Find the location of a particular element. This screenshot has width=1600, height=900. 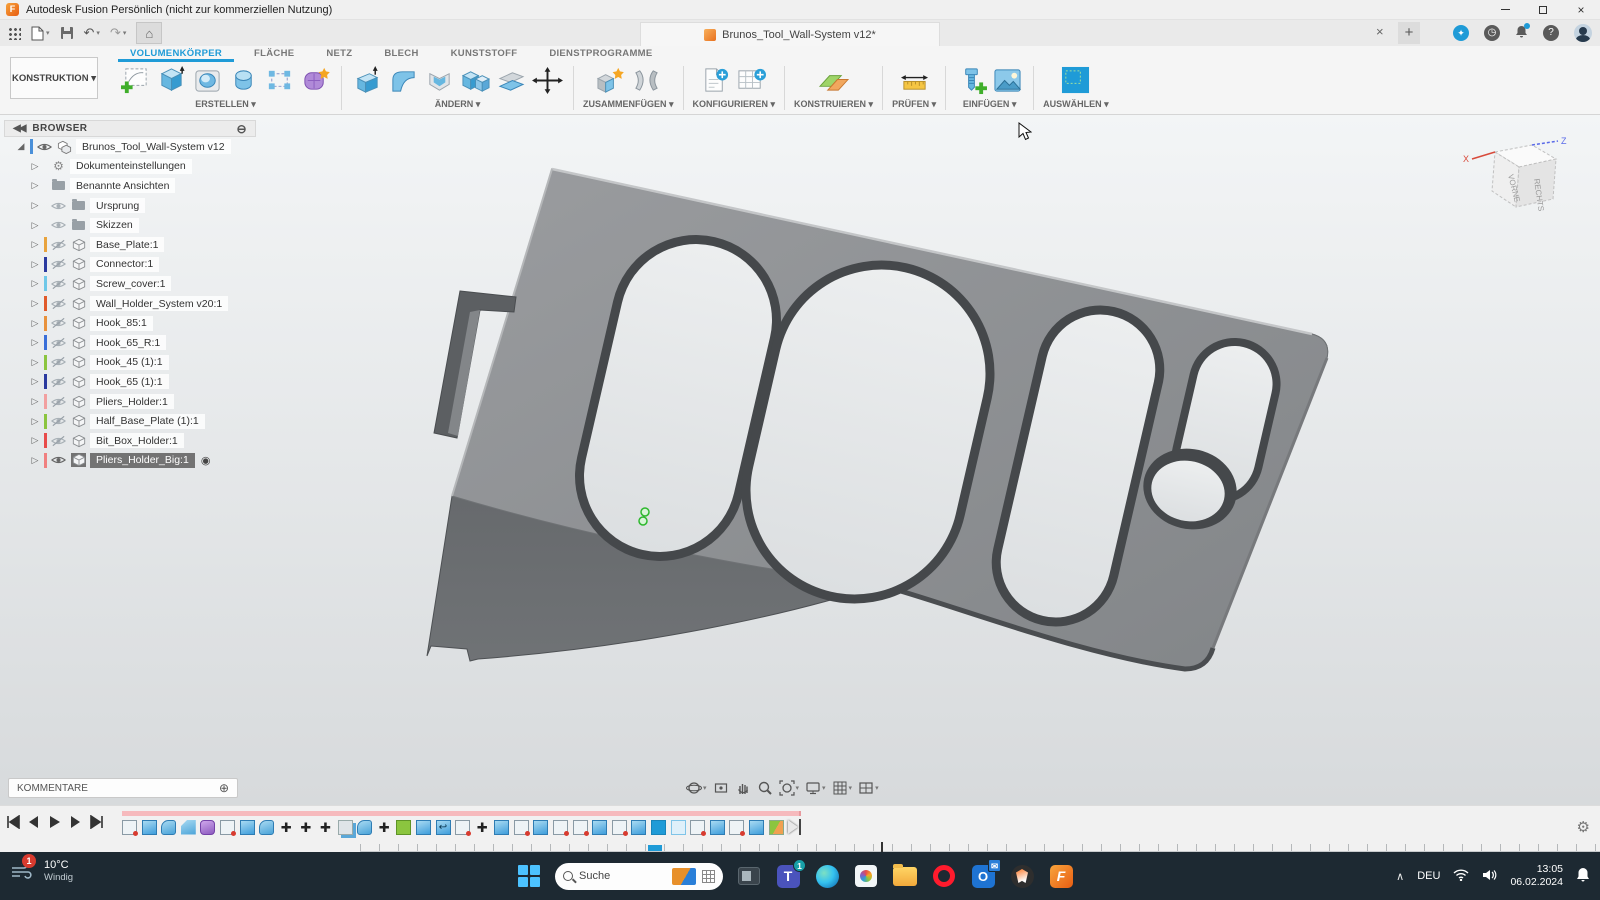

browser-item-dokumenteinstellungen: ▷ ⚙ Dokumenteinstellungen is located at coordinates (130, 167).